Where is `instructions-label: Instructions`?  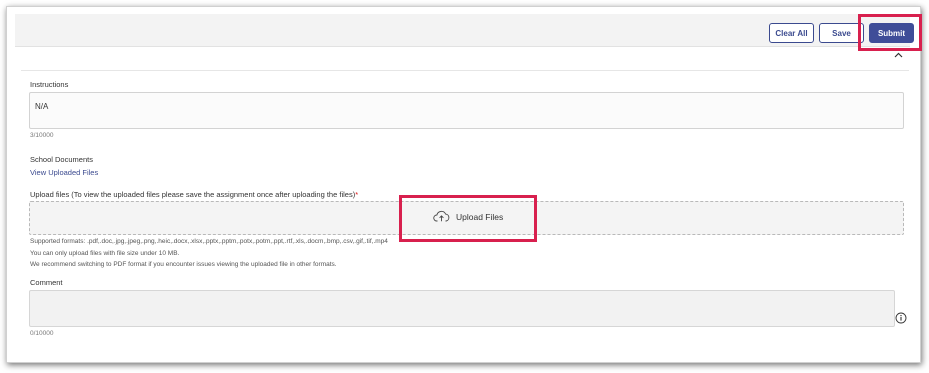 instructions-label: Instructions is located at coordinates (49, 84).